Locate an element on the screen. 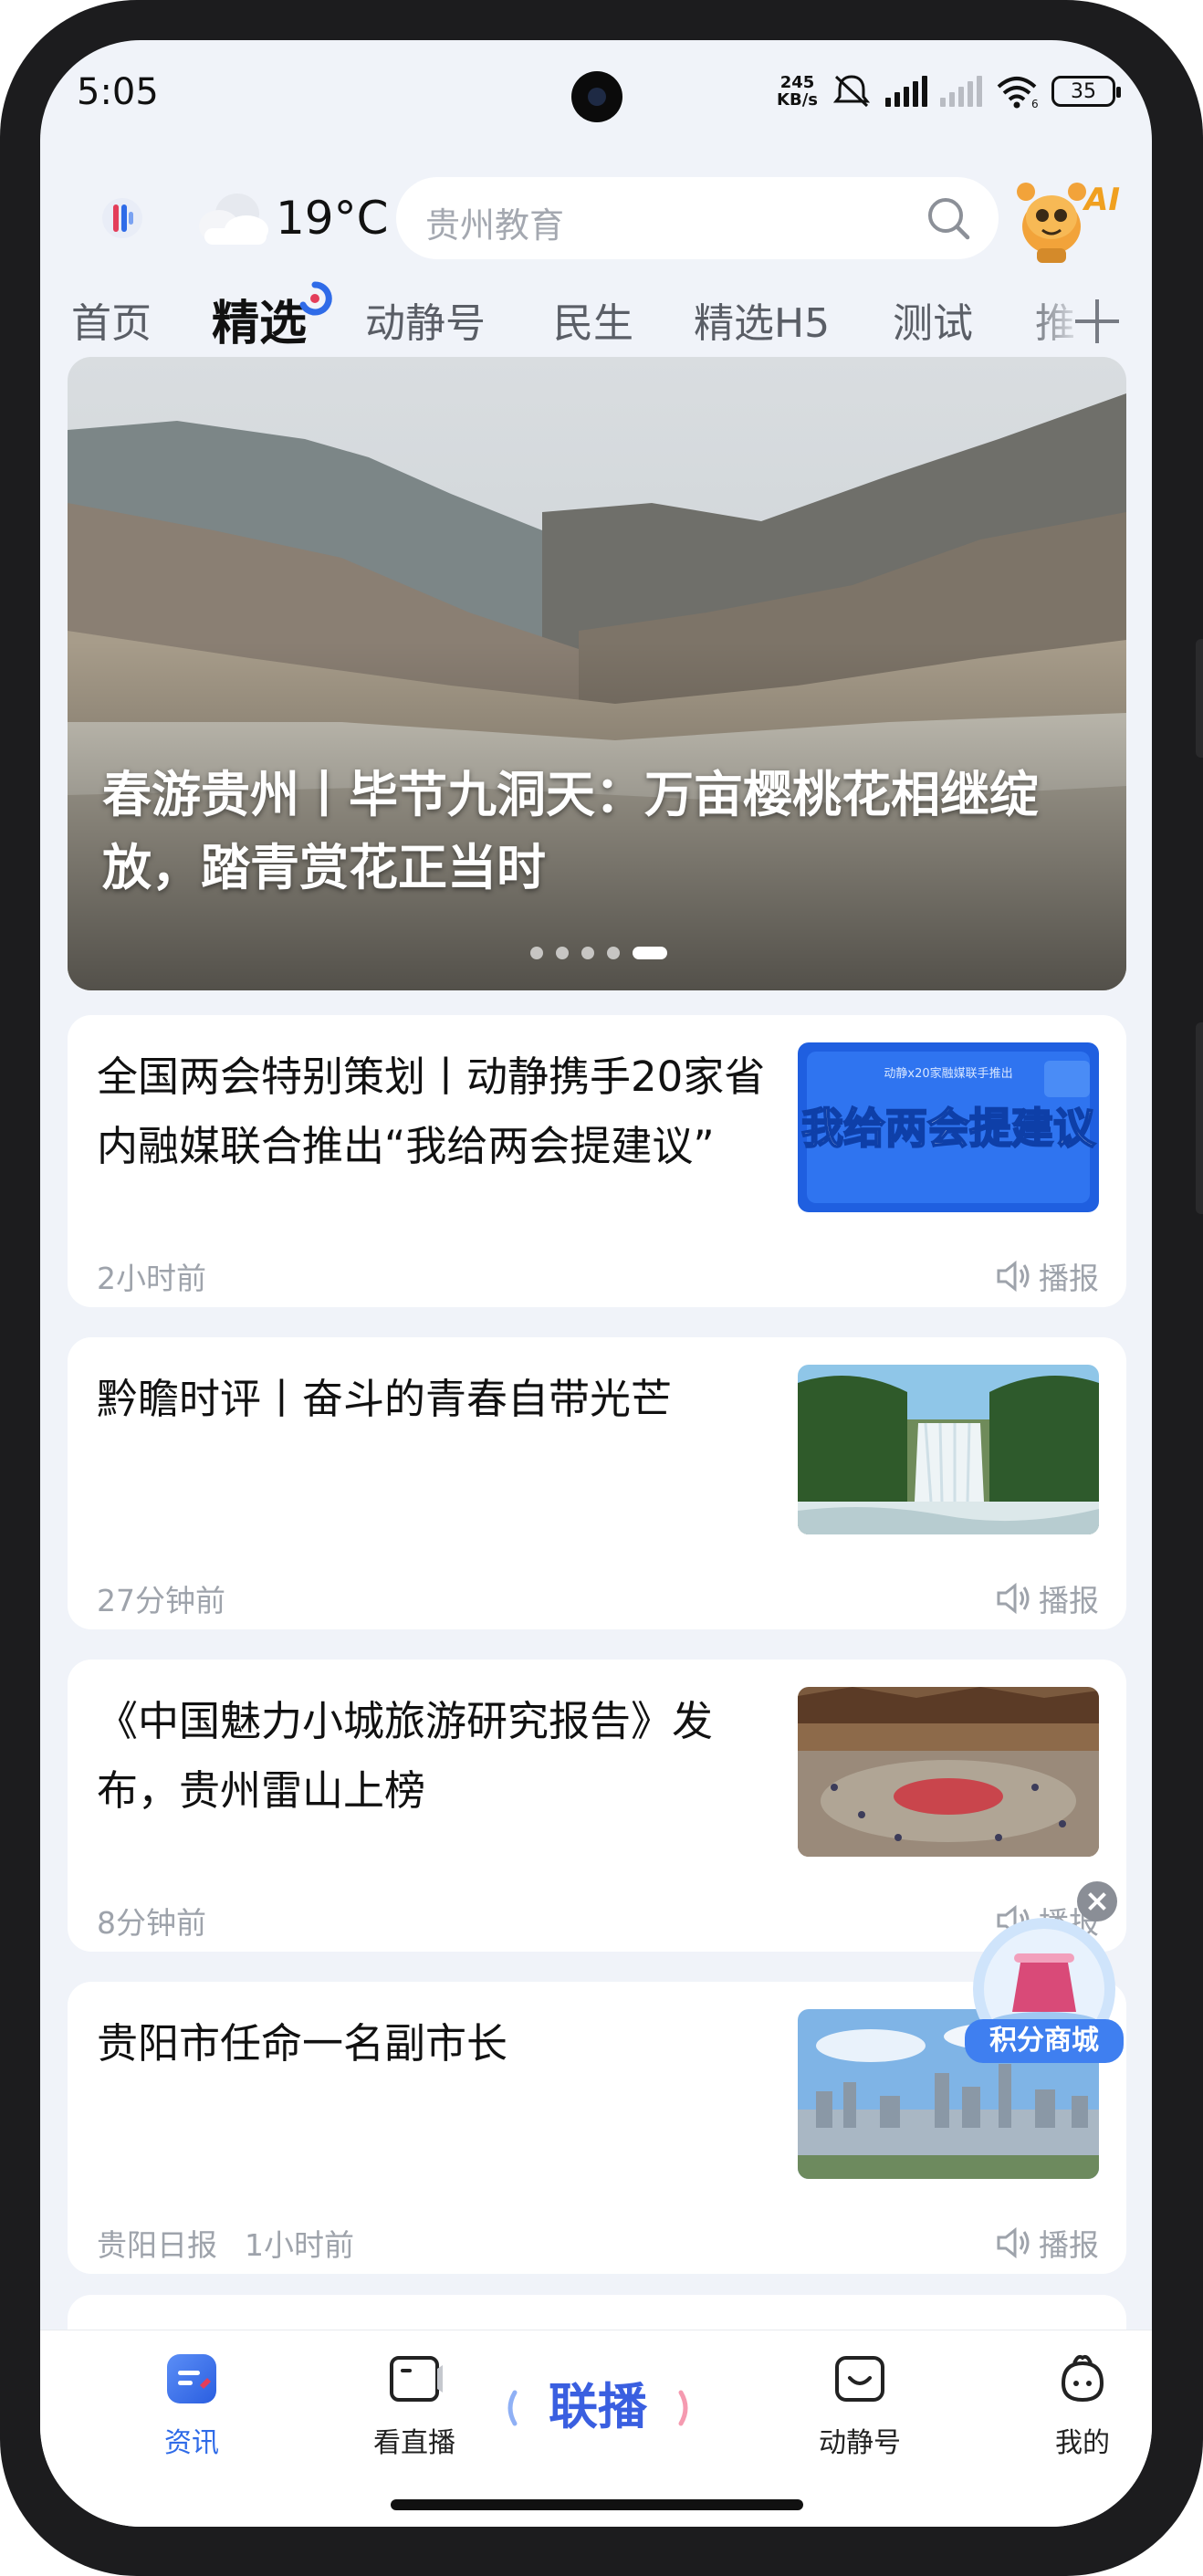 The height and width of the screenshot is (2576, 1203). news-meta: 贵阳日报 1小时前 is located at coordinates (225, 2243).